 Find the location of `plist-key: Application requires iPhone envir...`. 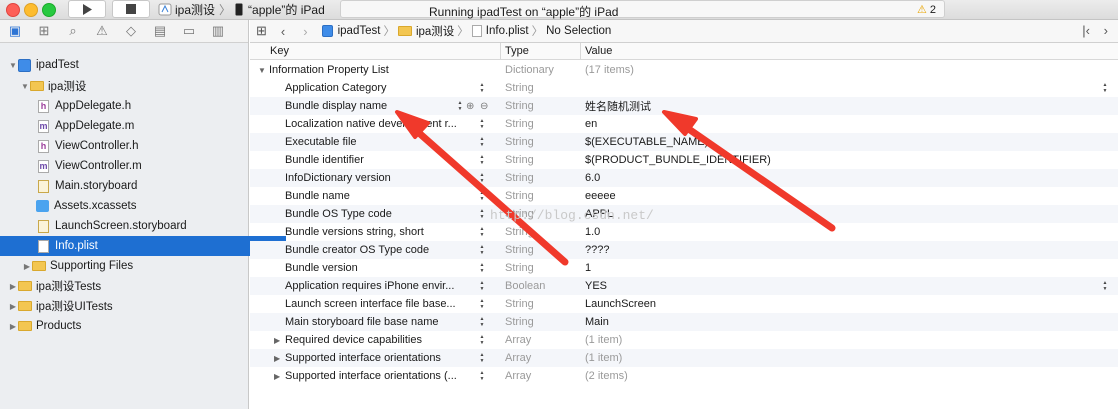

plist-key: Application requires iPhone envir... is located at coordinates (380, 286).